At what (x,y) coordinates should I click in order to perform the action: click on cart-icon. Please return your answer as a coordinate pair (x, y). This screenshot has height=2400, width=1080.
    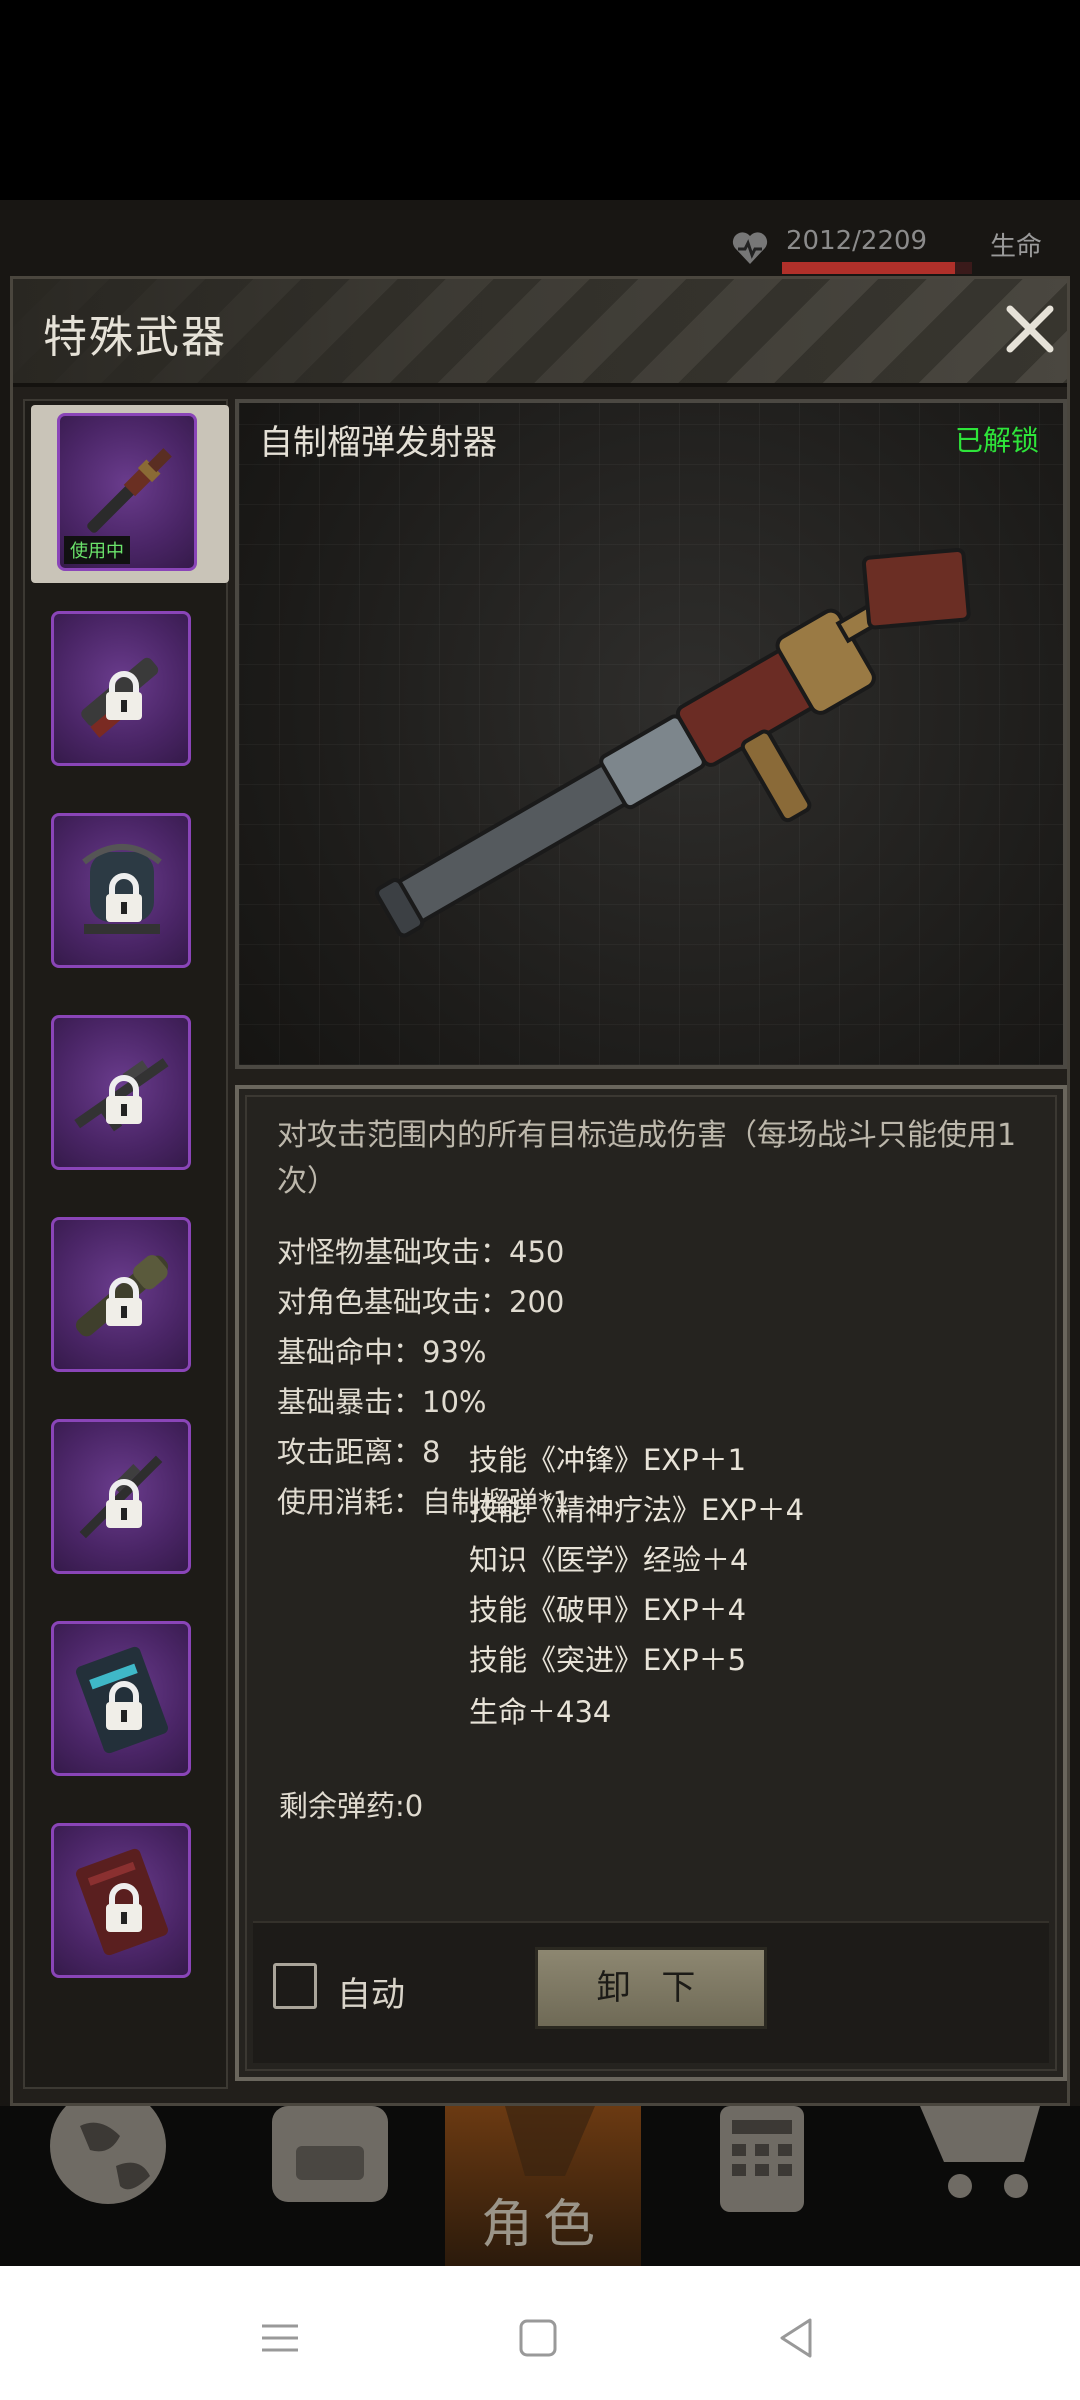
    Looking at the image, I should click on (980, 2152).